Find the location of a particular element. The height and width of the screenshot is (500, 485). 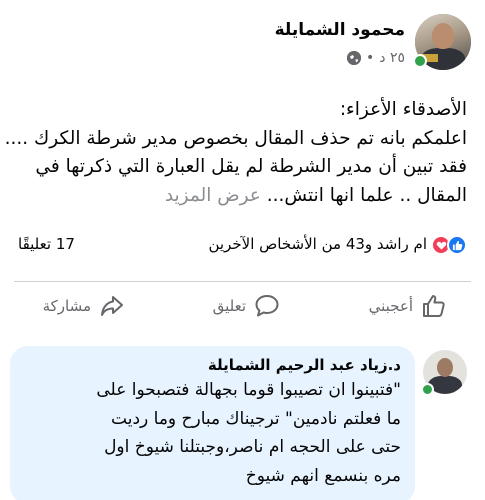

commenter-name: د.زياد عبد الرحيم الشمايلة is located at coordinates (212, 365).